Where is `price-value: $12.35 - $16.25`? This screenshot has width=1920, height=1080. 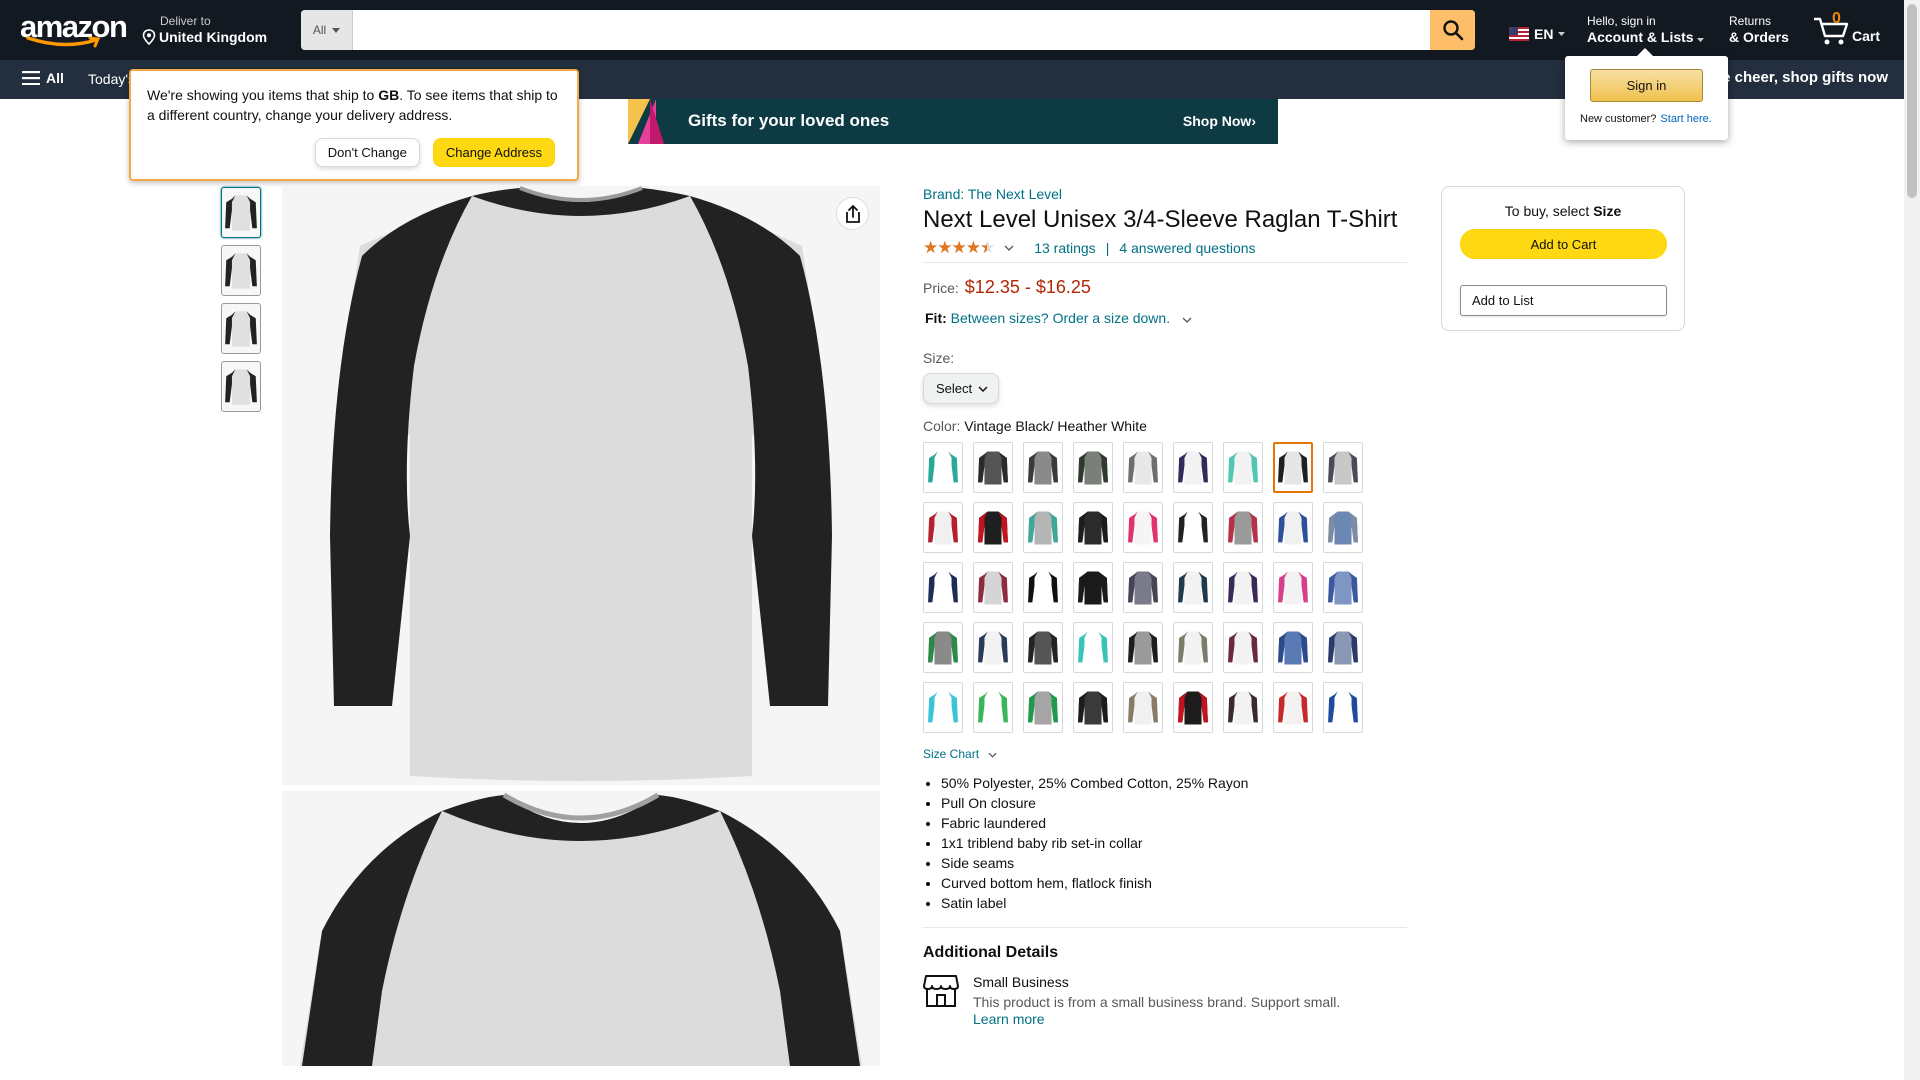 price-value: $12.35 - $16.25 is located at coordinates (1027, 287).